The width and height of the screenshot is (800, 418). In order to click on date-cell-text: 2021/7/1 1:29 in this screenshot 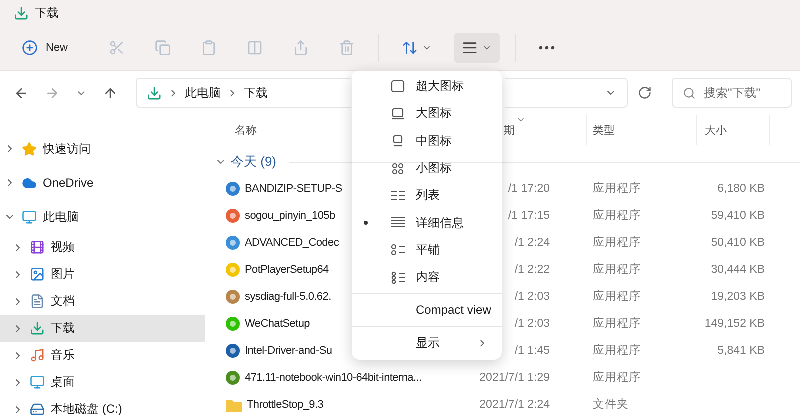, I will do `click(515, 378)`.